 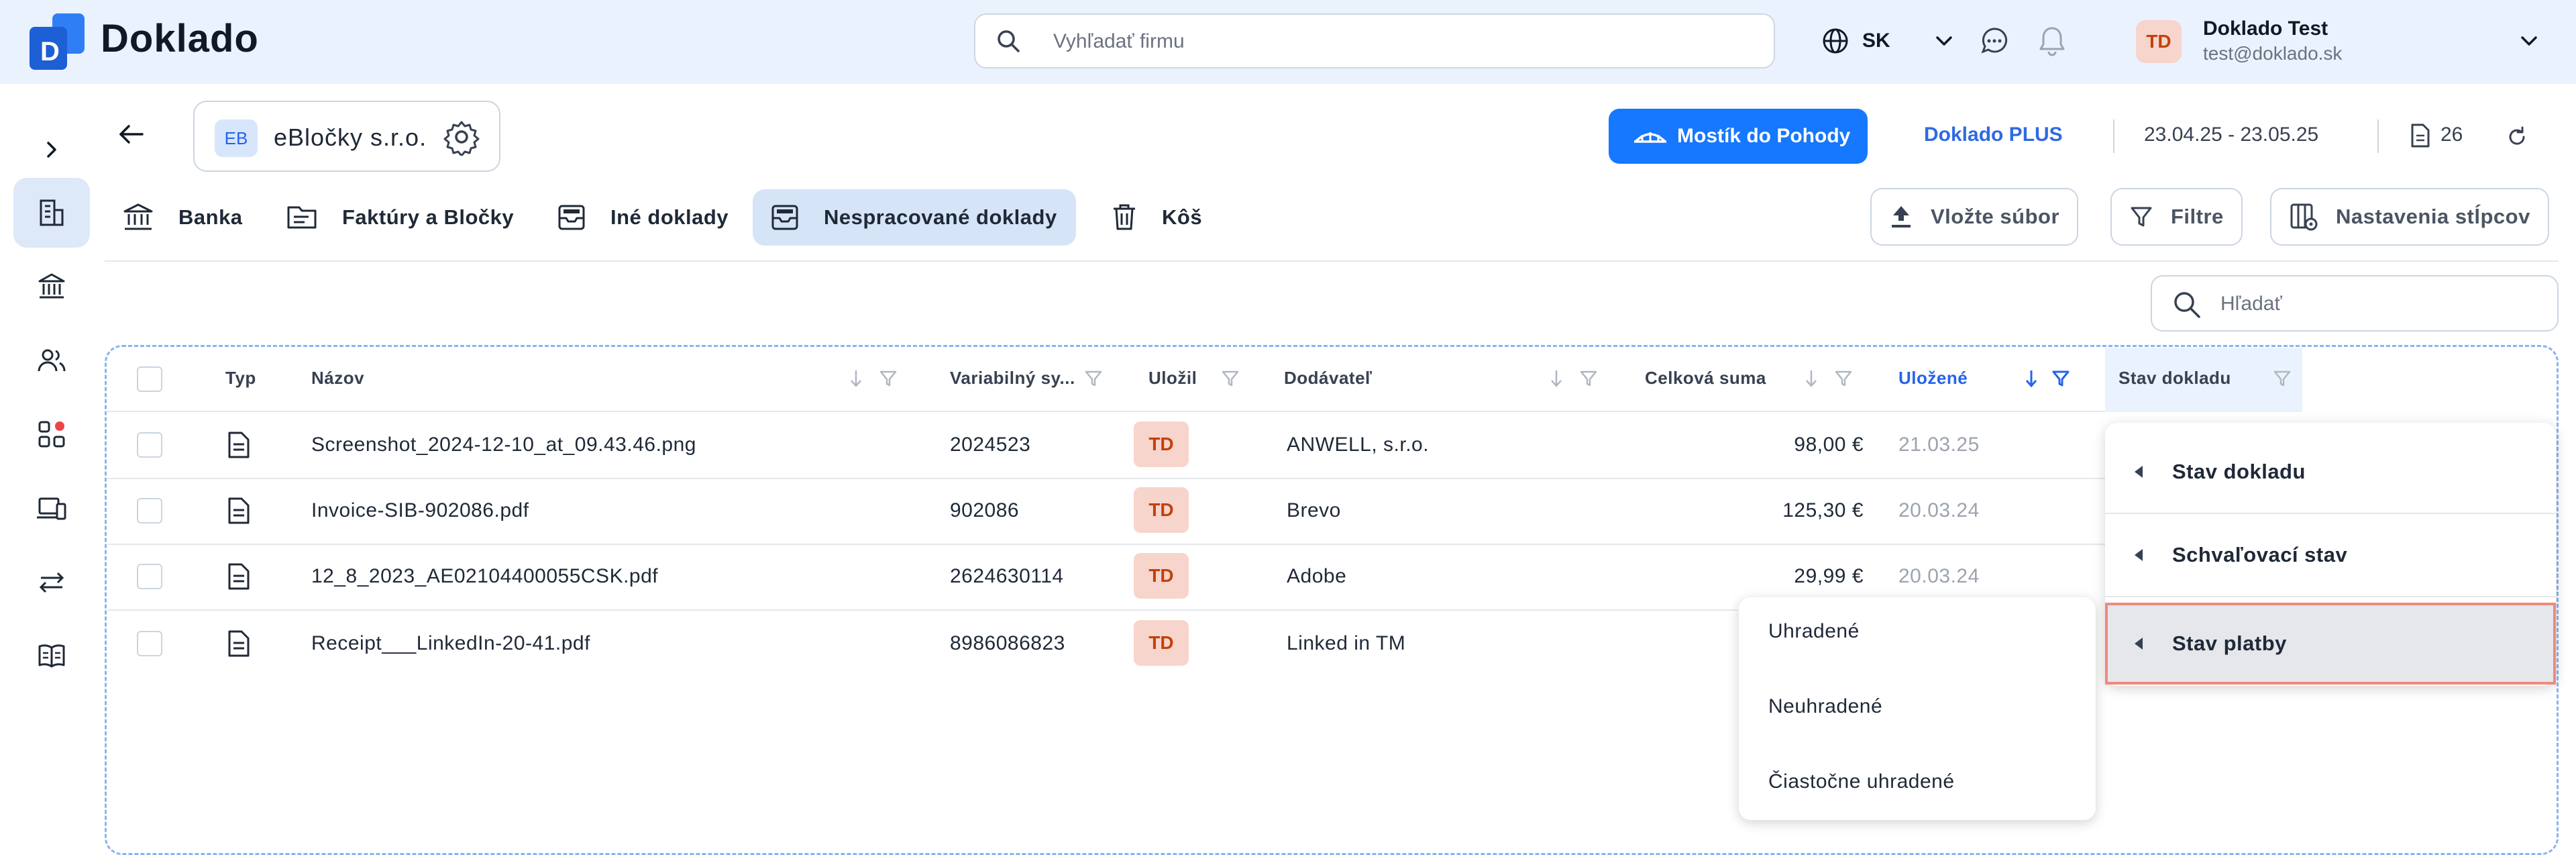 I want to click on refresh-icon, so click(x=2517, y=137).